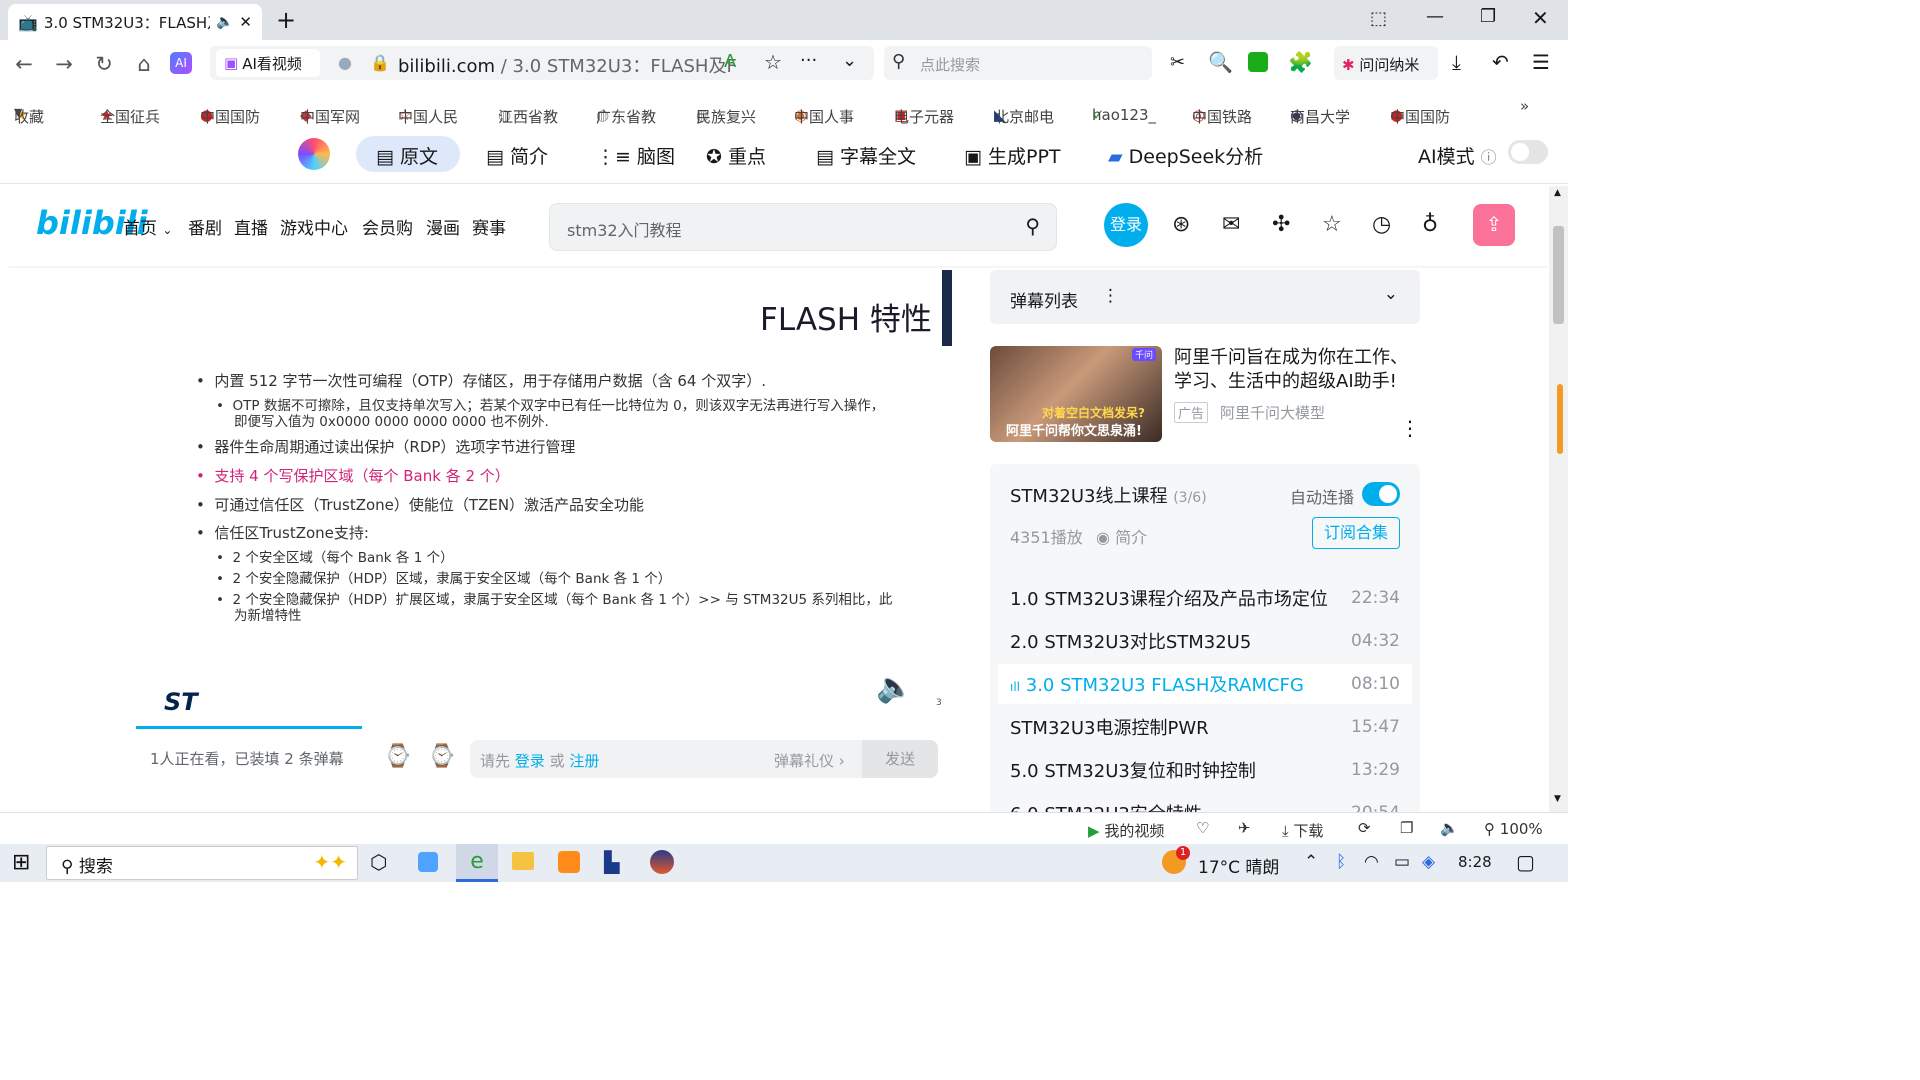 The image size is (1920, 1080). I want to click on nav-home: 首页 ⌄, so click(147, 226).